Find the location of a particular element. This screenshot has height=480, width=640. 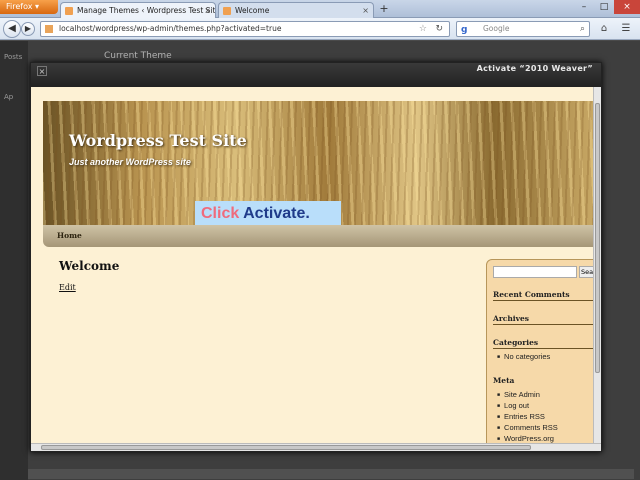

tab-label: Welcome is located at coordinates (252, 10).